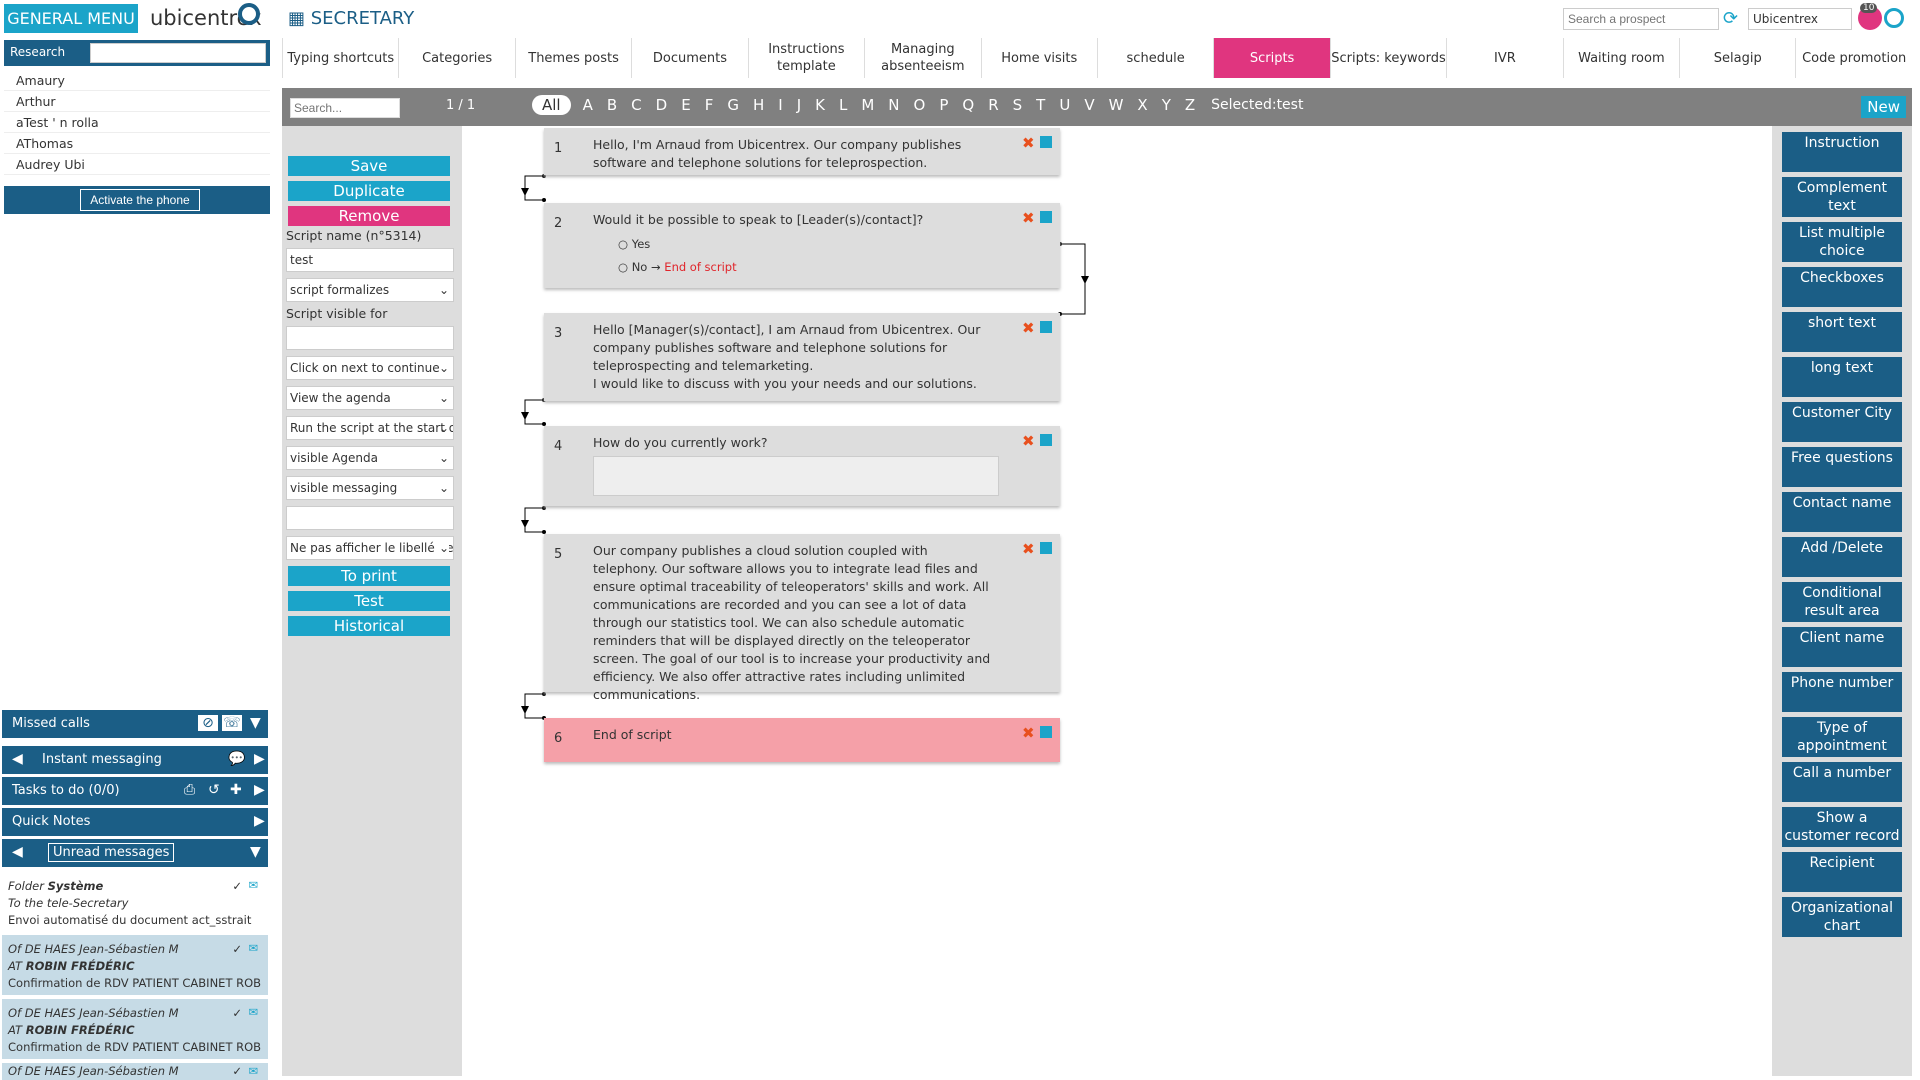  I want to click on letter-filter-item: K, so click(820, 105).